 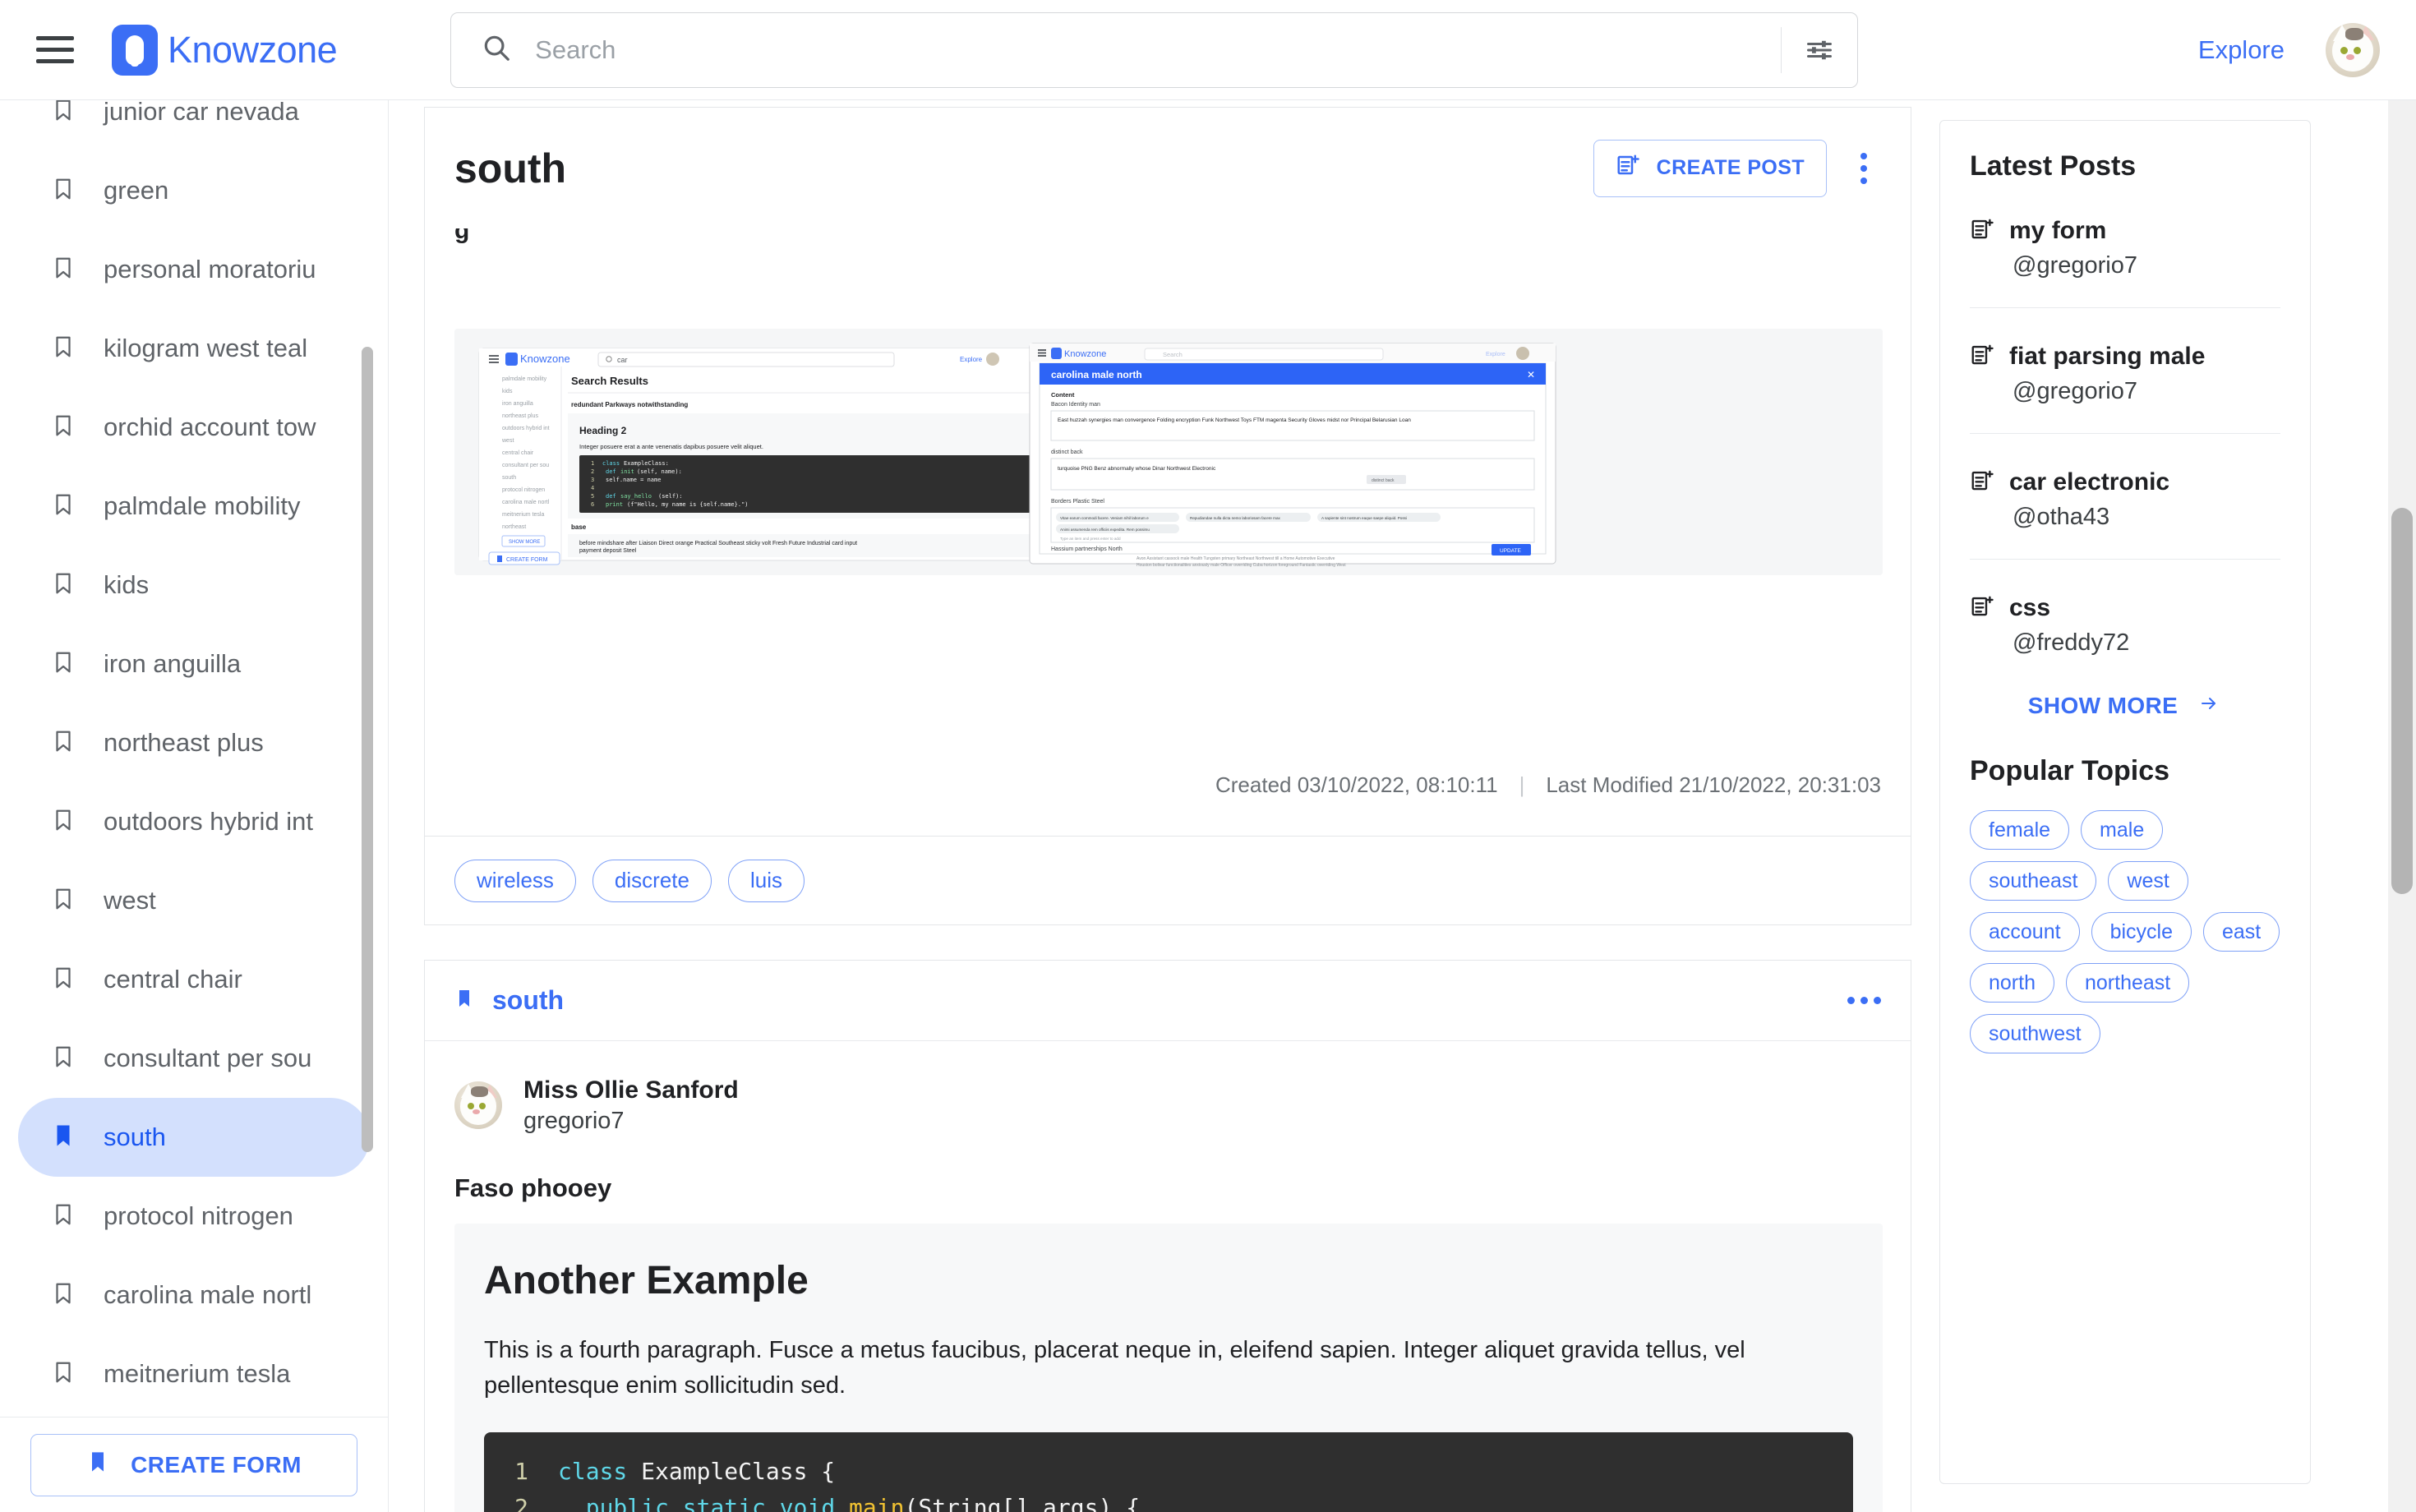 I want to click on sidebar-item-central-chair: central chair, so click(x=194, y=979).